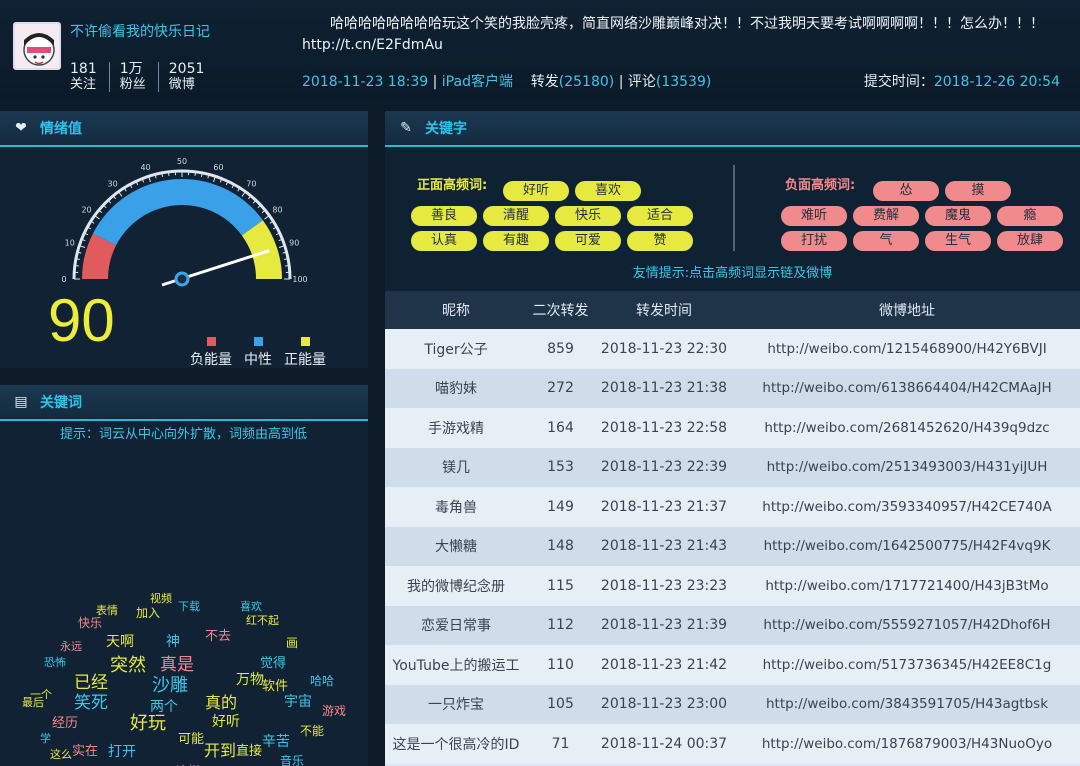  What do you see at coordinates (91, 703) in the screenshot?
I see `cloud-word: 笑死` at bounding box center [91, 703].